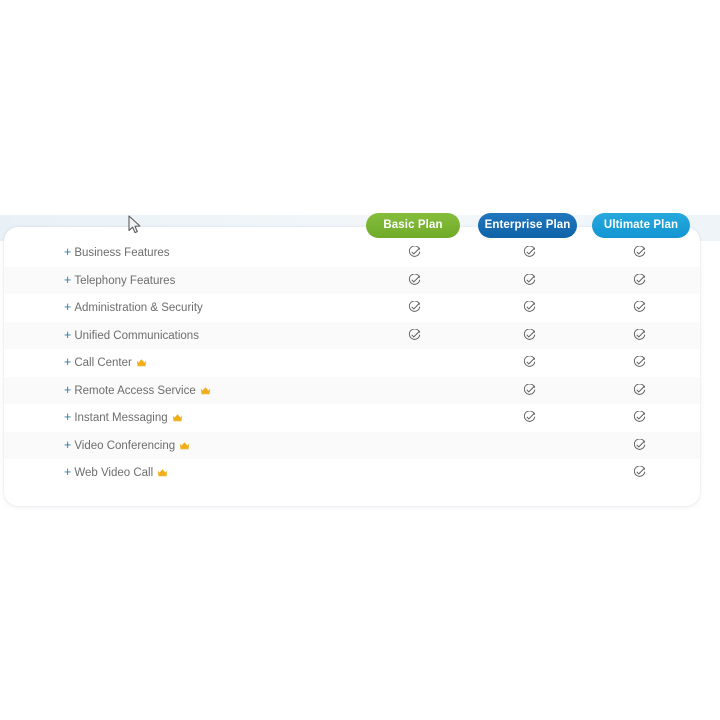  I want to click on feature-expander-telephony-features: + Telephony Features, so click(119, 281).